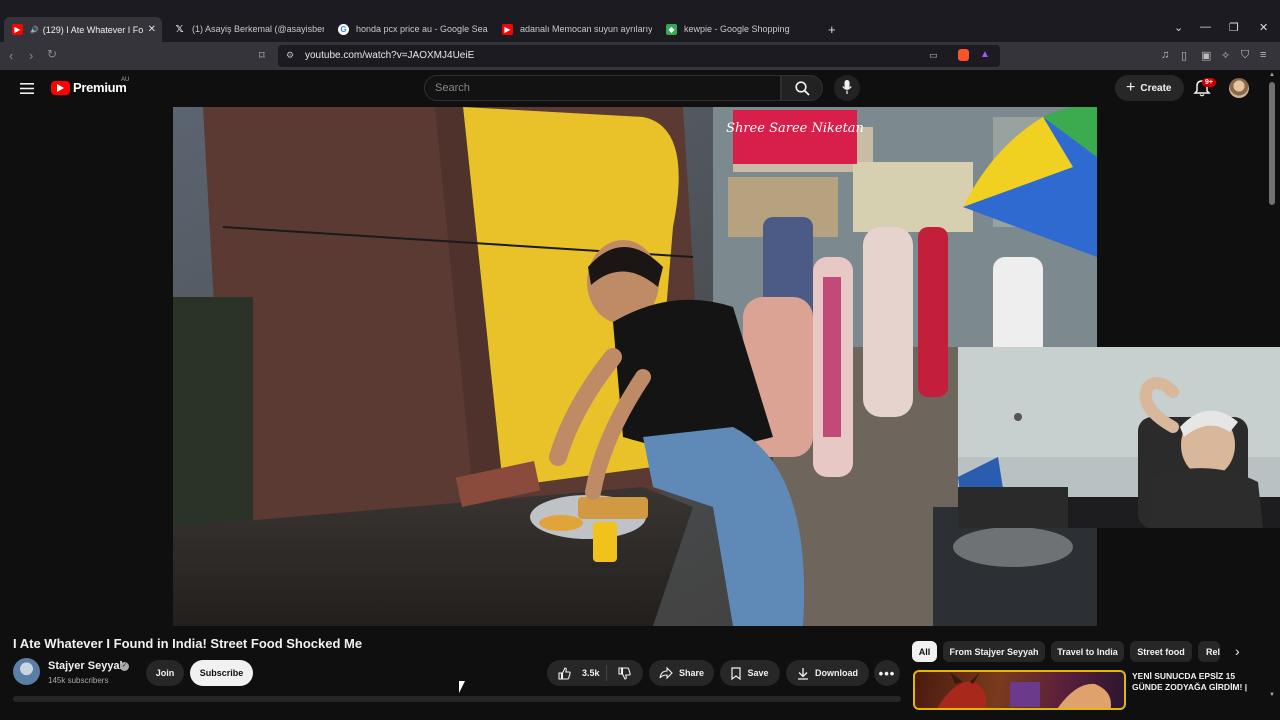 The width and height of the screenshot is (1280, 720). I want to click on join-button: Join, so click(165, 673).